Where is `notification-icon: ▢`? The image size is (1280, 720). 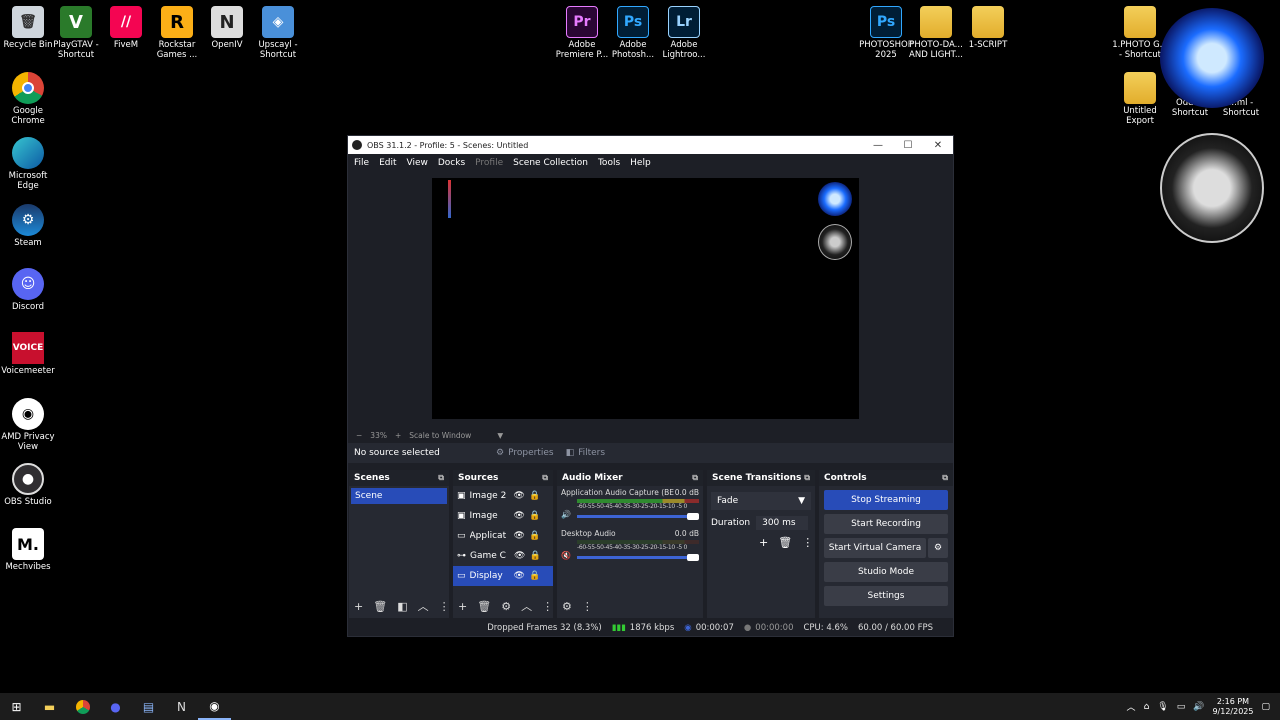
notification-icon: ▢ is located at coordinates (1265, 707).